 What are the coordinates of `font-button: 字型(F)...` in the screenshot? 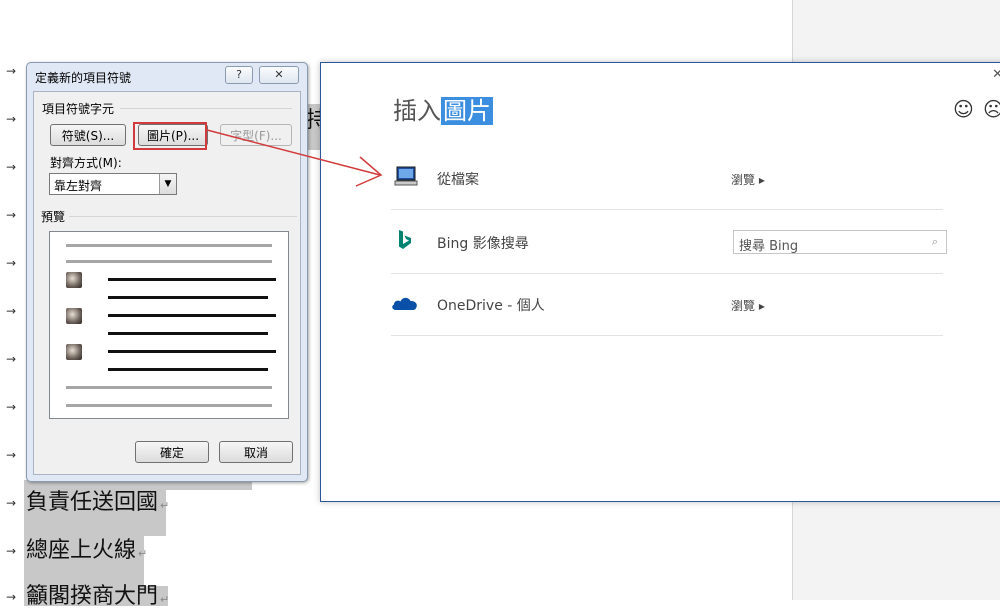 It's located at (256, 135).